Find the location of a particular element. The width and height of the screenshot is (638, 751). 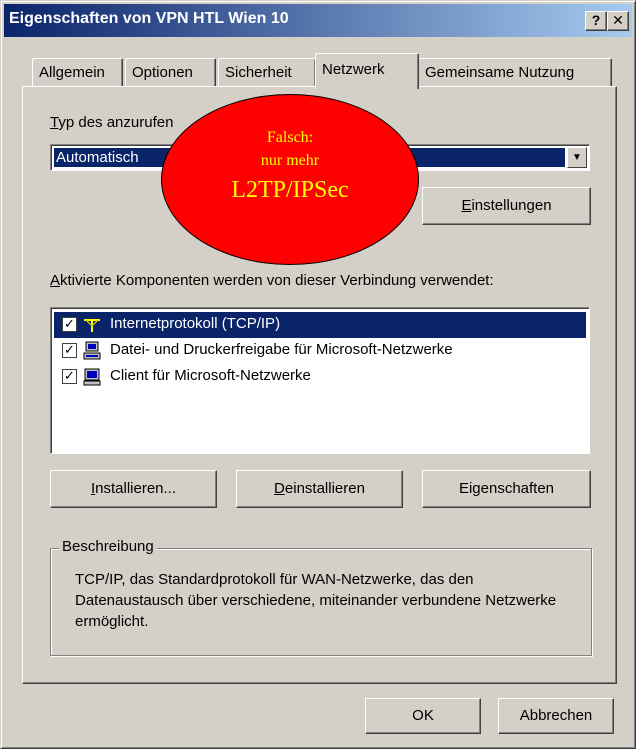

ok-button: OK is located at coordinates (423, 716).